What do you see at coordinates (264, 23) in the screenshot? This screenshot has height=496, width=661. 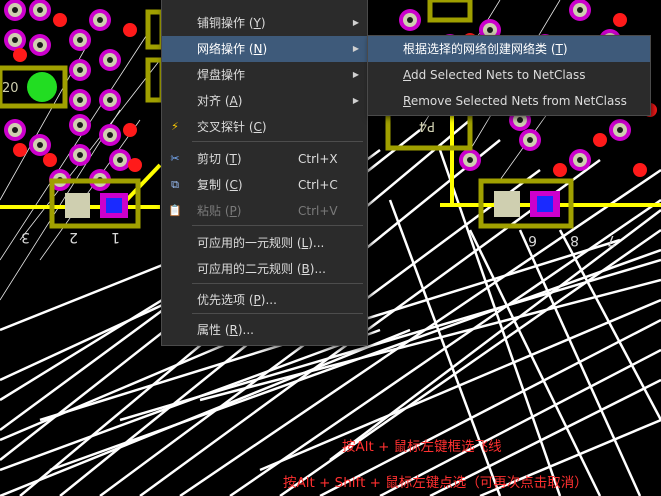 I see `menu-item-copper-pour: 铺铜操作 (Y) ▶` at bounding box center [264, 23].